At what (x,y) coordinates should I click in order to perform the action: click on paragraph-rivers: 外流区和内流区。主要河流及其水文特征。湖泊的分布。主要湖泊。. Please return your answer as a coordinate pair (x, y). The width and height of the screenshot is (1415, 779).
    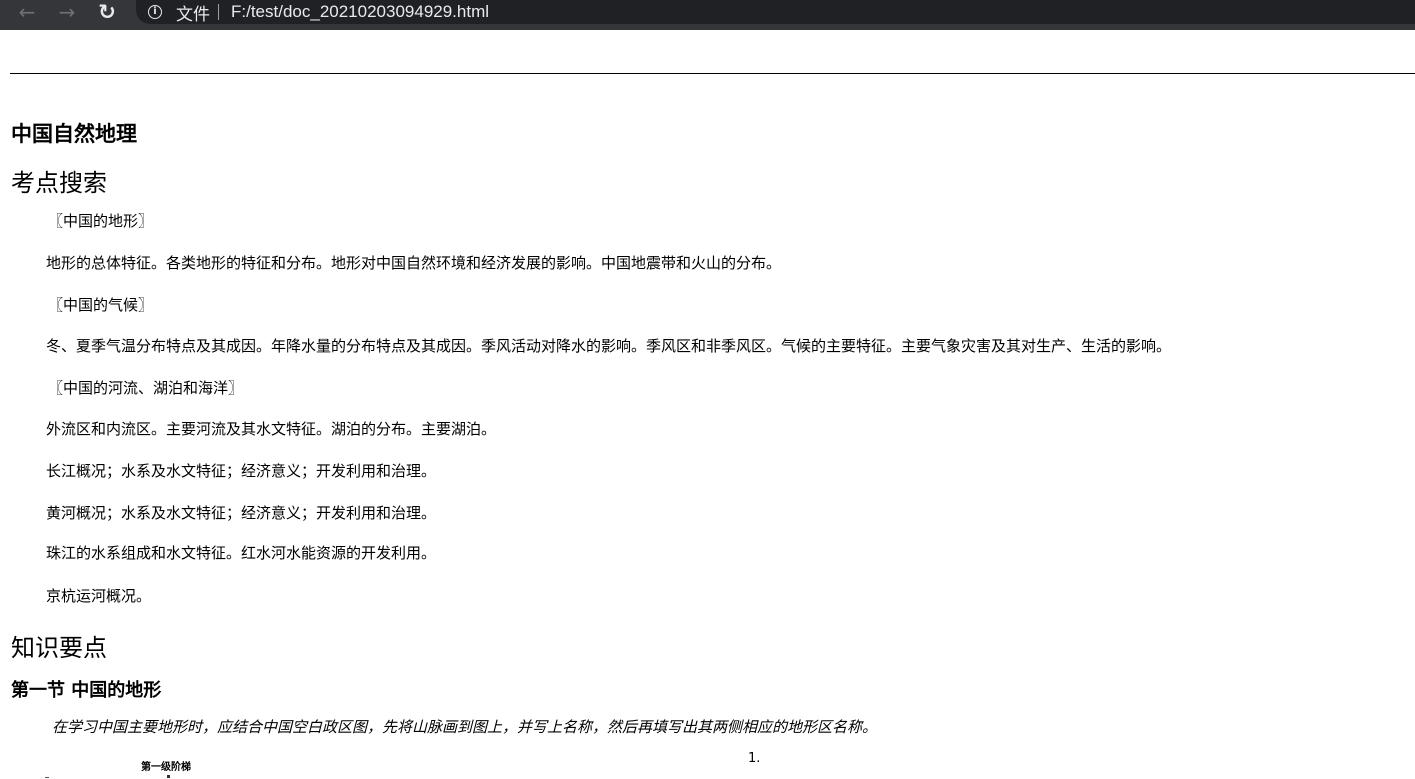
    Looking at the image, I should click on (271, 429).